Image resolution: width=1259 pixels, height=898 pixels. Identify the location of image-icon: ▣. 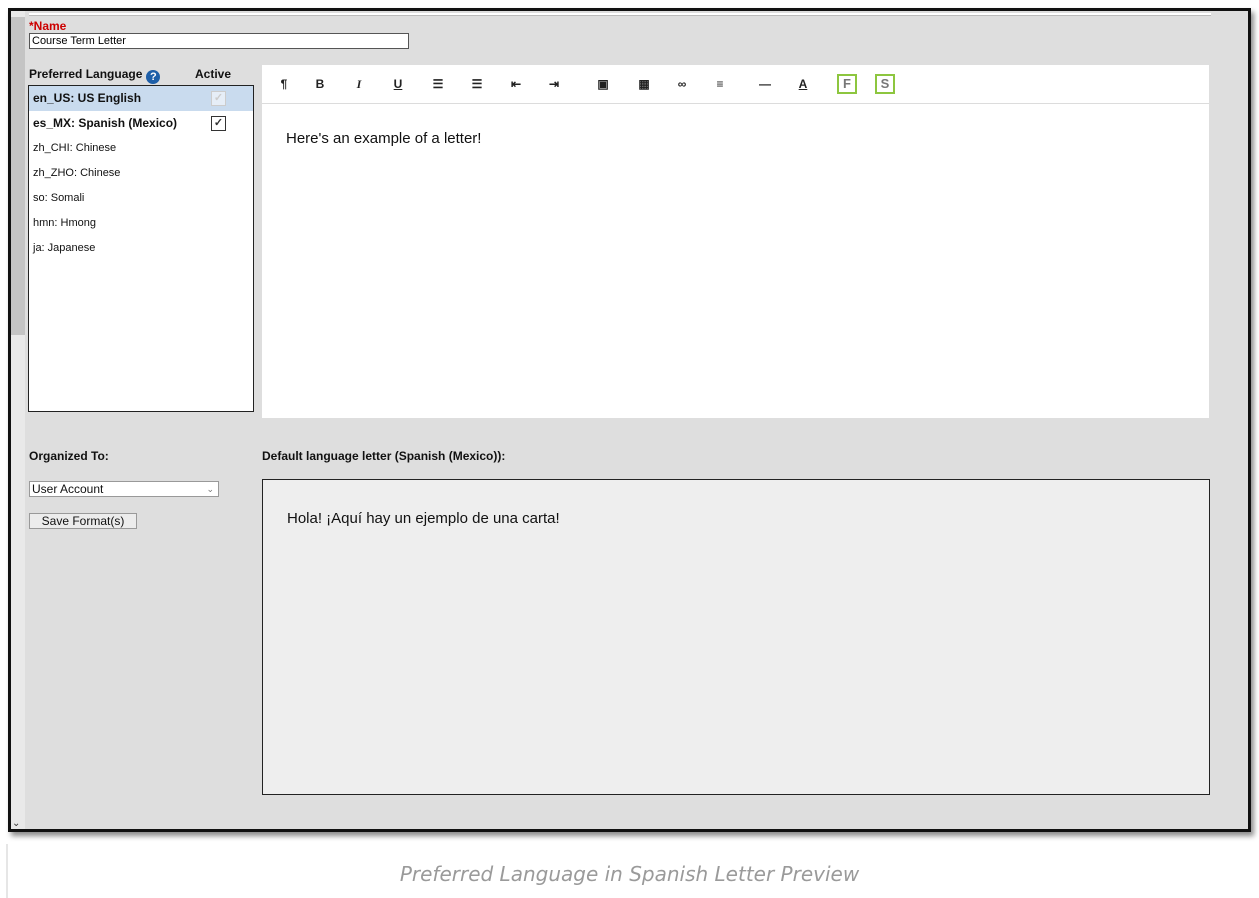
(603, 84).